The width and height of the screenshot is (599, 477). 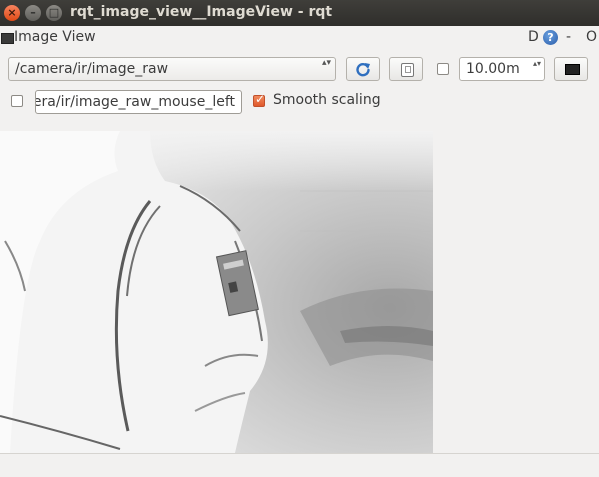 What do you see at coordinates (550, 37) in the screenshot?
I see `help-icon: ?` at bounding box center [550, 37].